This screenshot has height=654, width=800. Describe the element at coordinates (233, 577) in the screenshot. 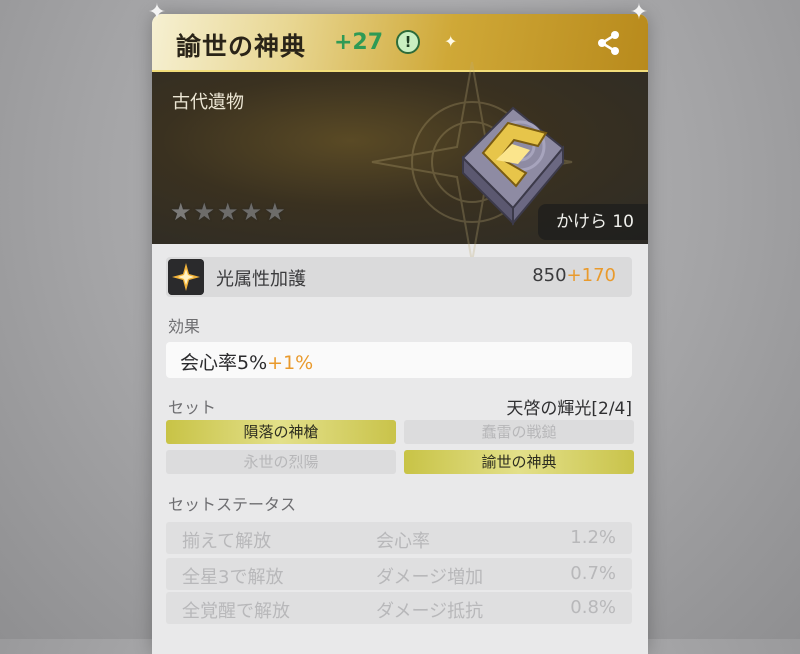

I see `status-condition: 全星3で解放` at that location.